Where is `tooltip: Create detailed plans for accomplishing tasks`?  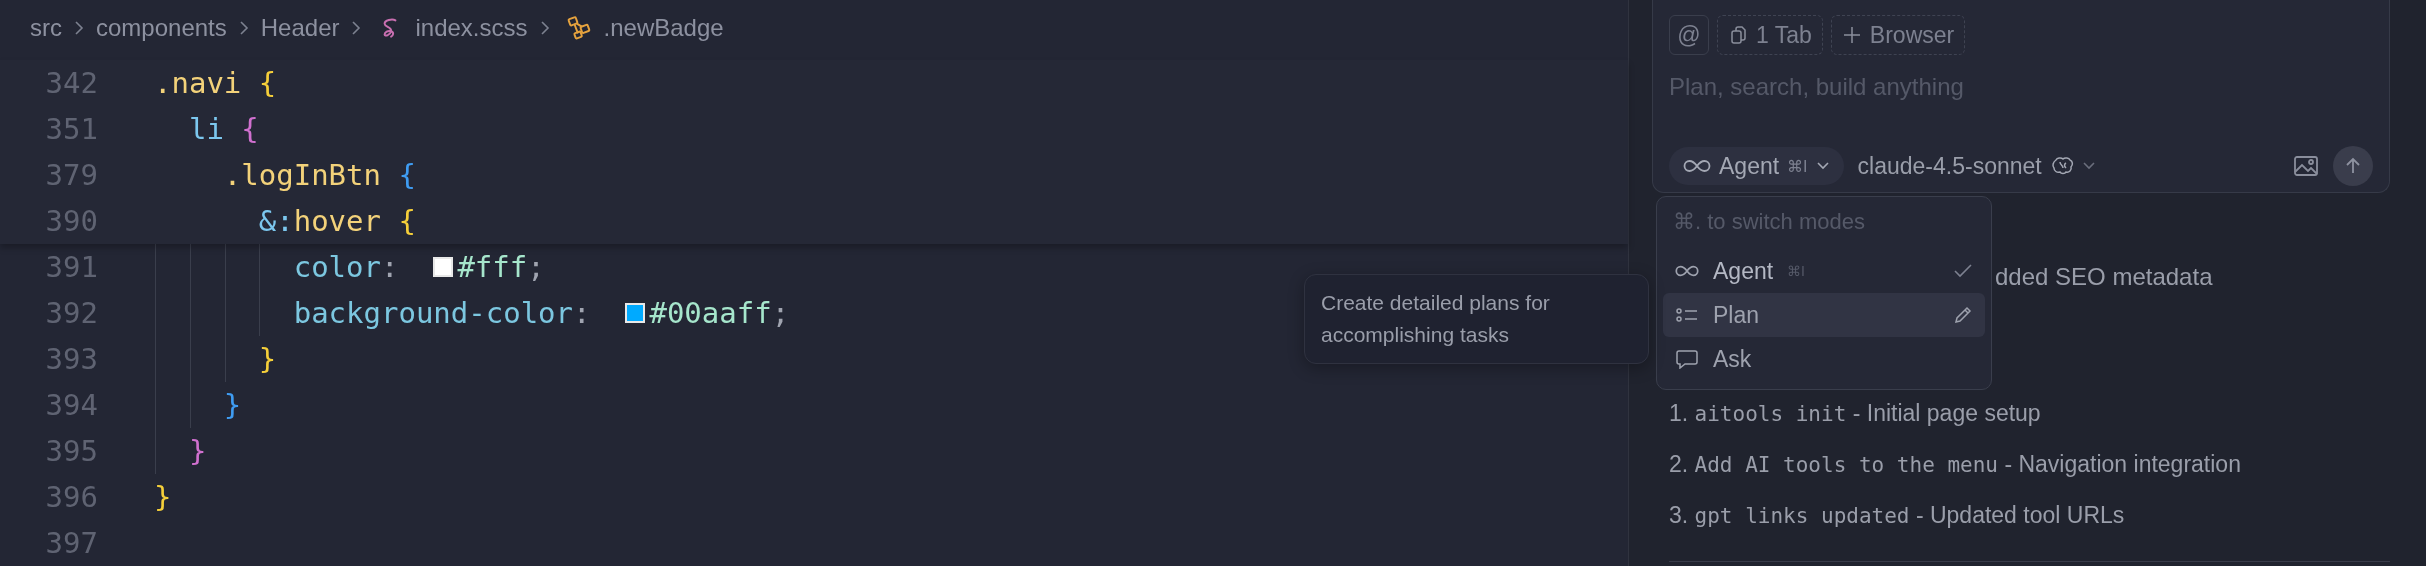 tooltip: Create detailed plans for accomplishing tasks is located at coordinates (1476, 319).